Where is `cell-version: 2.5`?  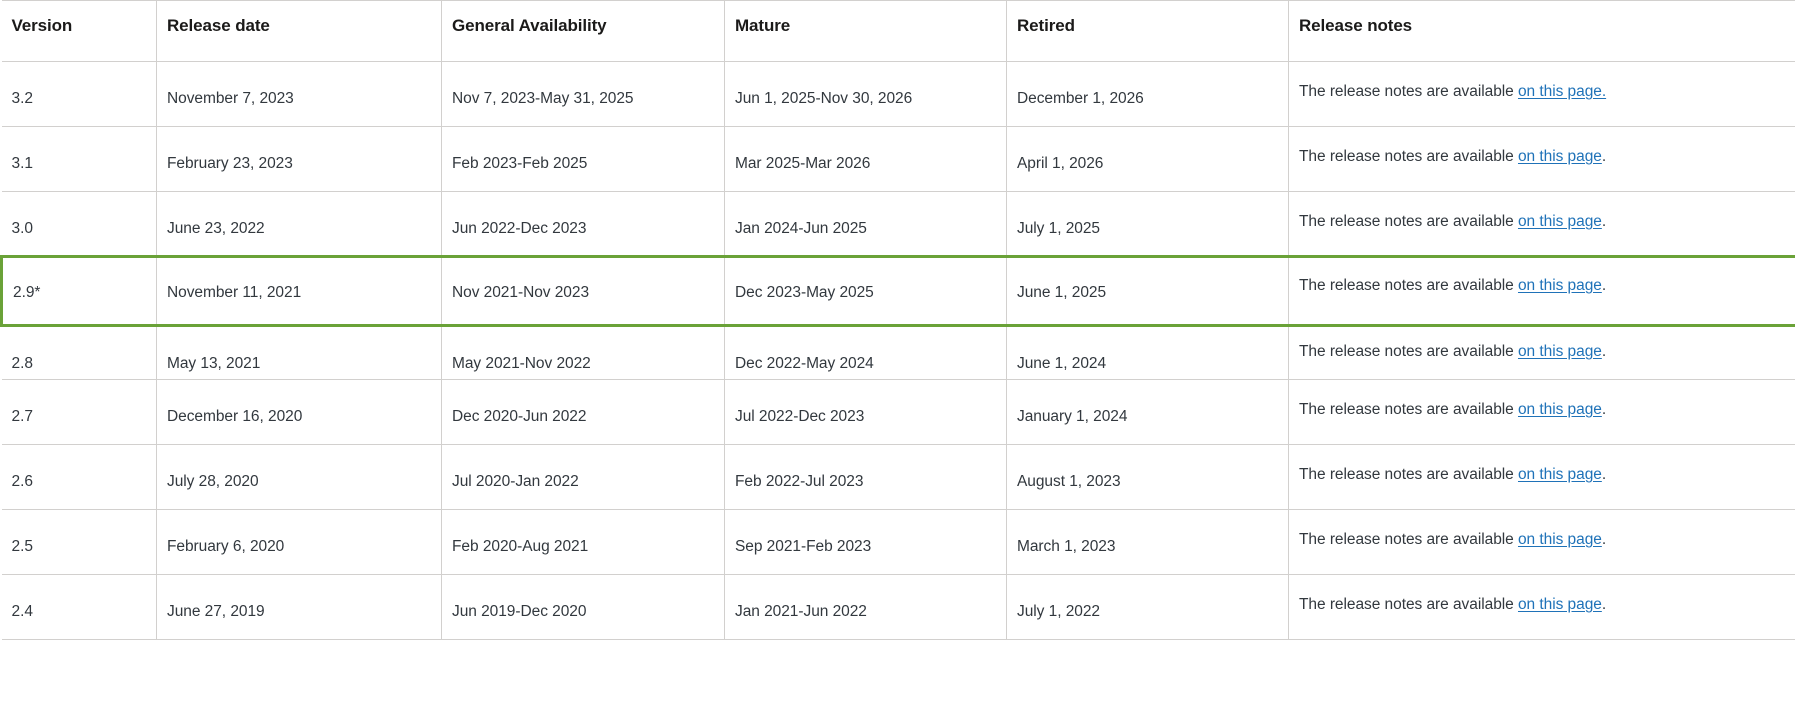
cell-version: 2.5 is located at coordinates (79, 542).